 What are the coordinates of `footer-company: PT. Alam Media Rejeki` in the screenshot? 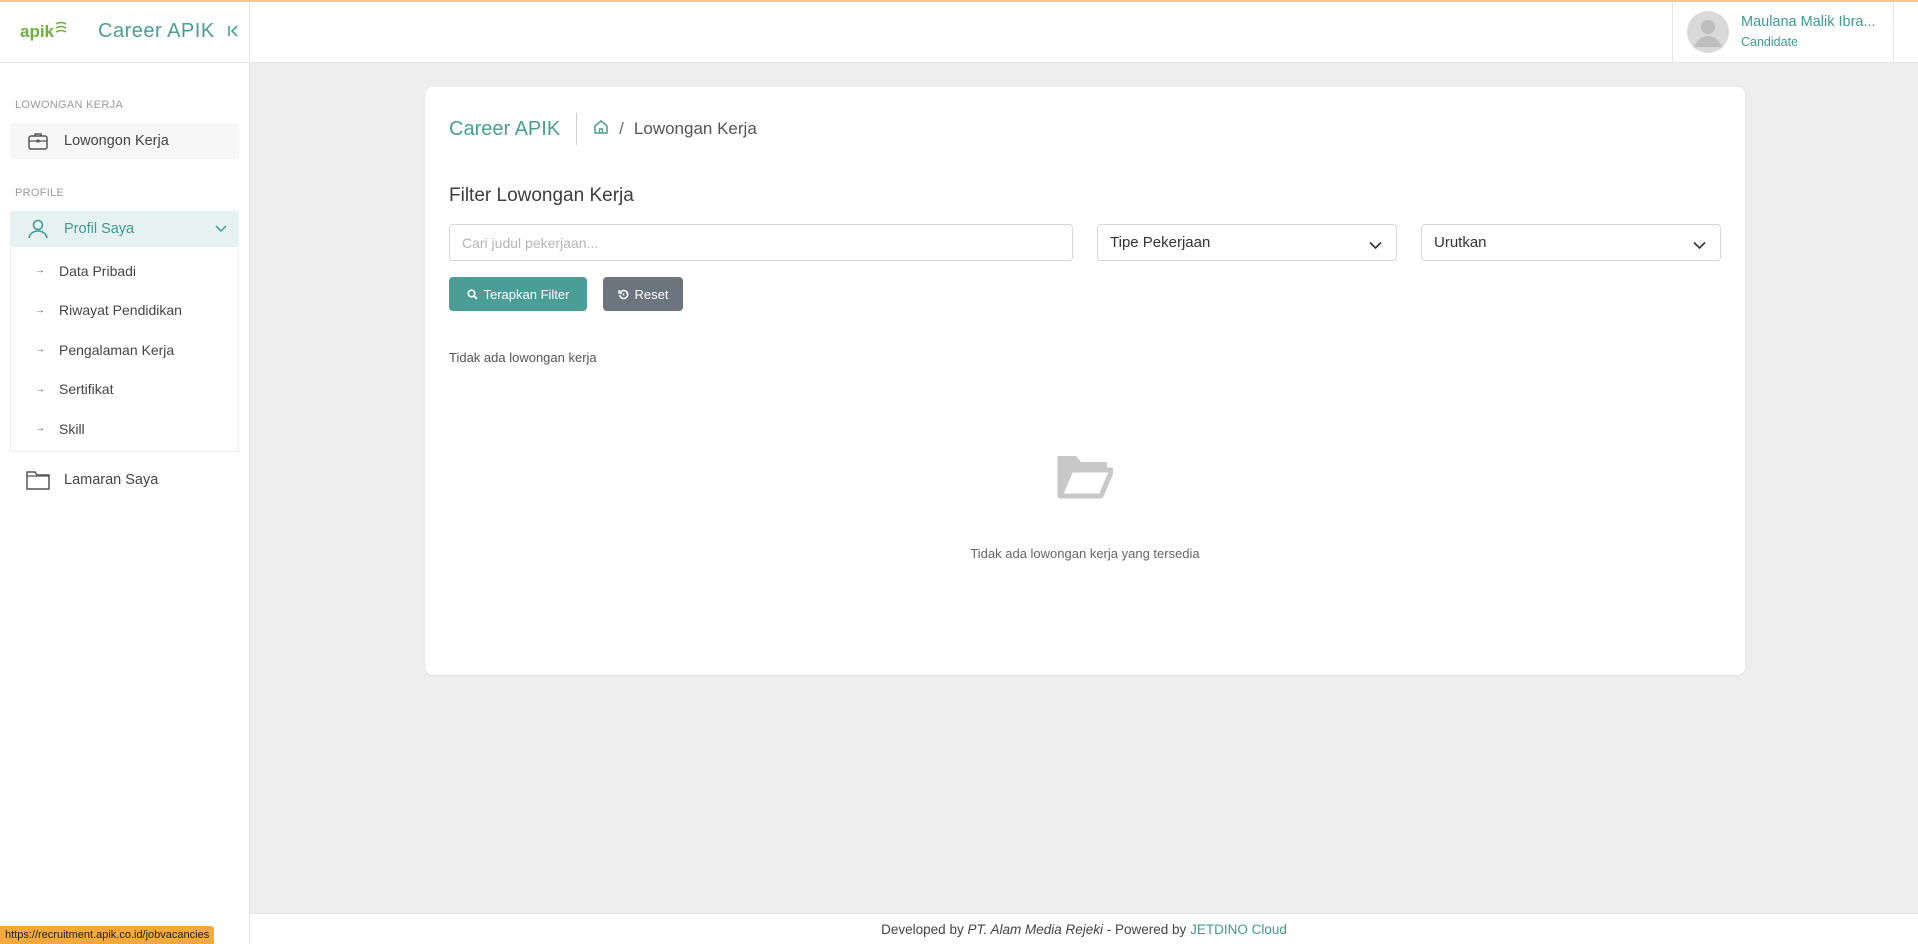 It's located at (1035, 929).